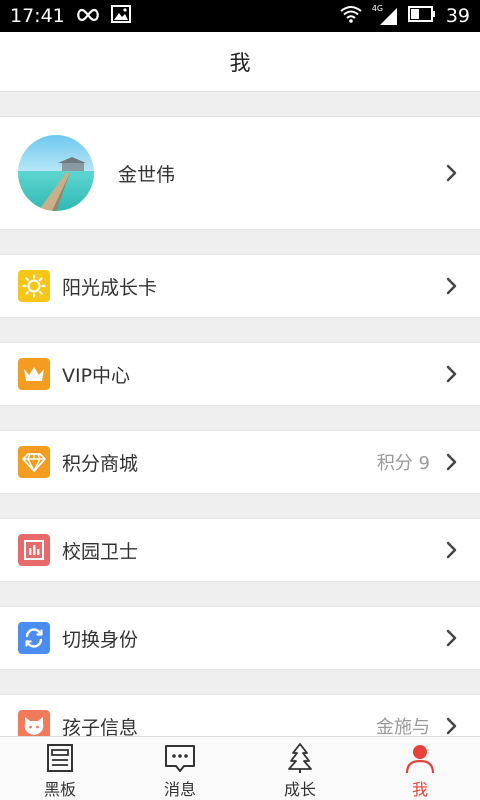 This screenshot has width=480, height=800. Describe the element at coordinates (34, 462) in the screenshot. I see `diamond-icon` at that location.